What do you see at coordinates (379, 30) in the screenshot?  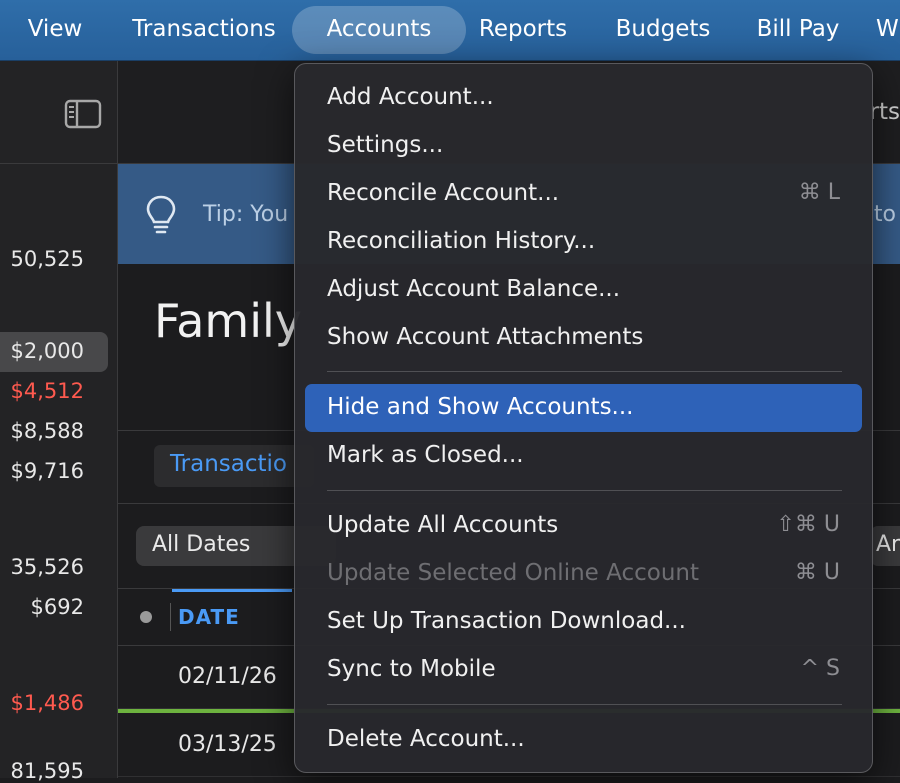 I see `menu-accounts: Accounts` at bounding box center [379, 30].